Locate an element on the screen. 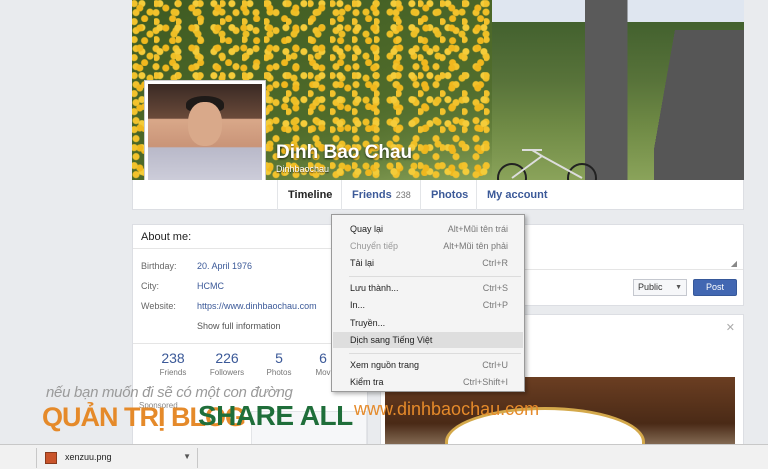 This screenshot has height=469, width=768. menu-item-translate: Dịch sang Tiếng Việt is located at coordinates (428, 340).